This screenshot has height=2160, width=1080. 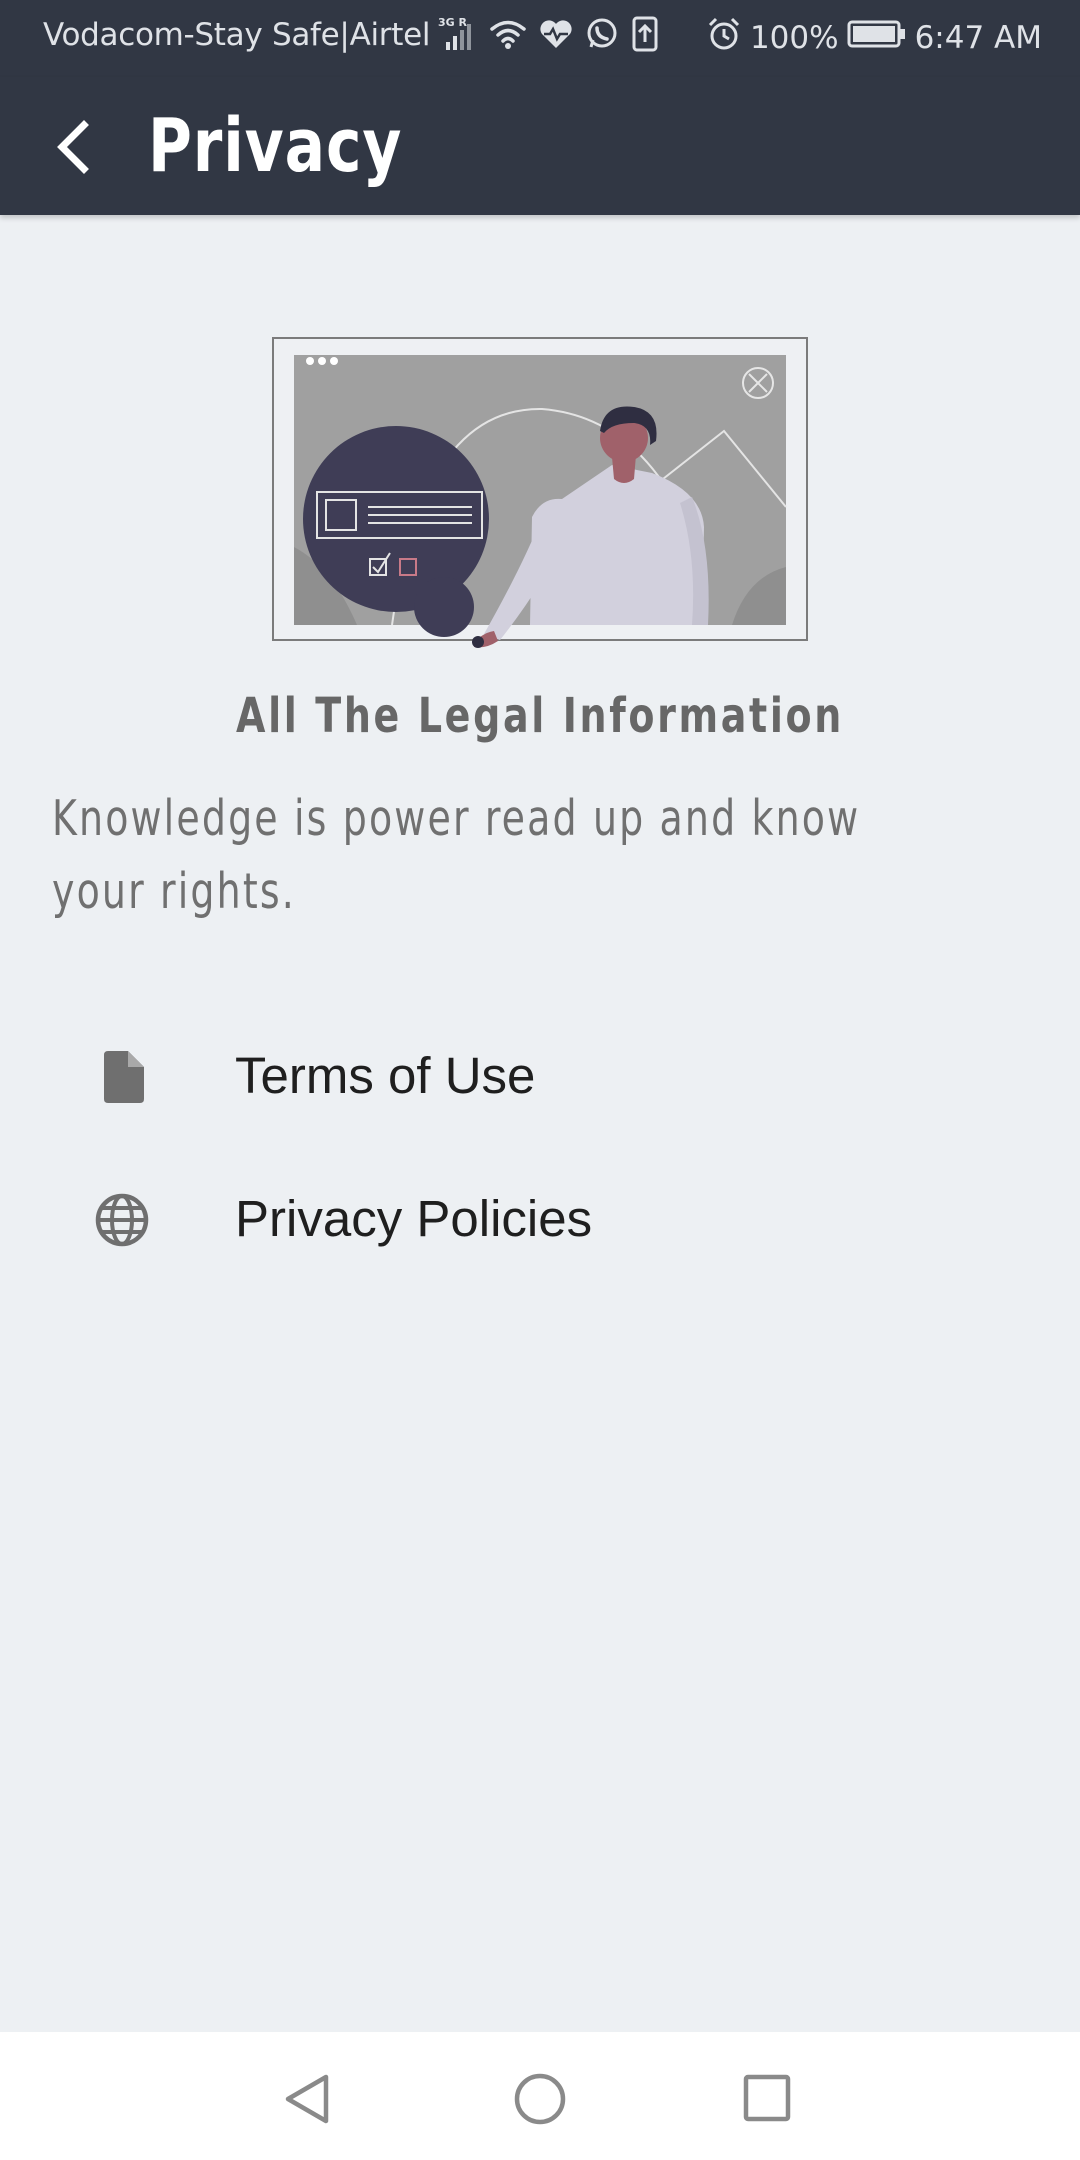 What do you see at coordinates (275, 146) in the screenshot?
I see `page-title: Privacy` at bounding box center [275, 146].